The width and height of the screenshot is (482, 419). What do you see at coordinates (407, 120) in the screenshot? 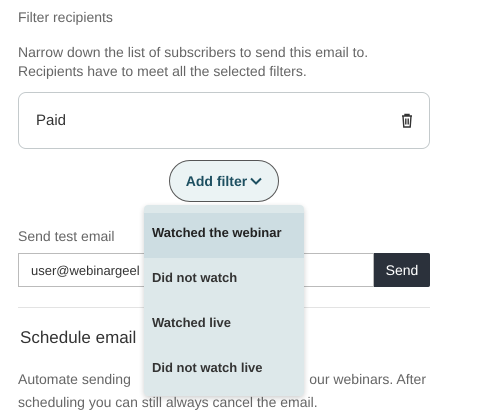
I see `trash-icon` at bounding box center [407, 120].